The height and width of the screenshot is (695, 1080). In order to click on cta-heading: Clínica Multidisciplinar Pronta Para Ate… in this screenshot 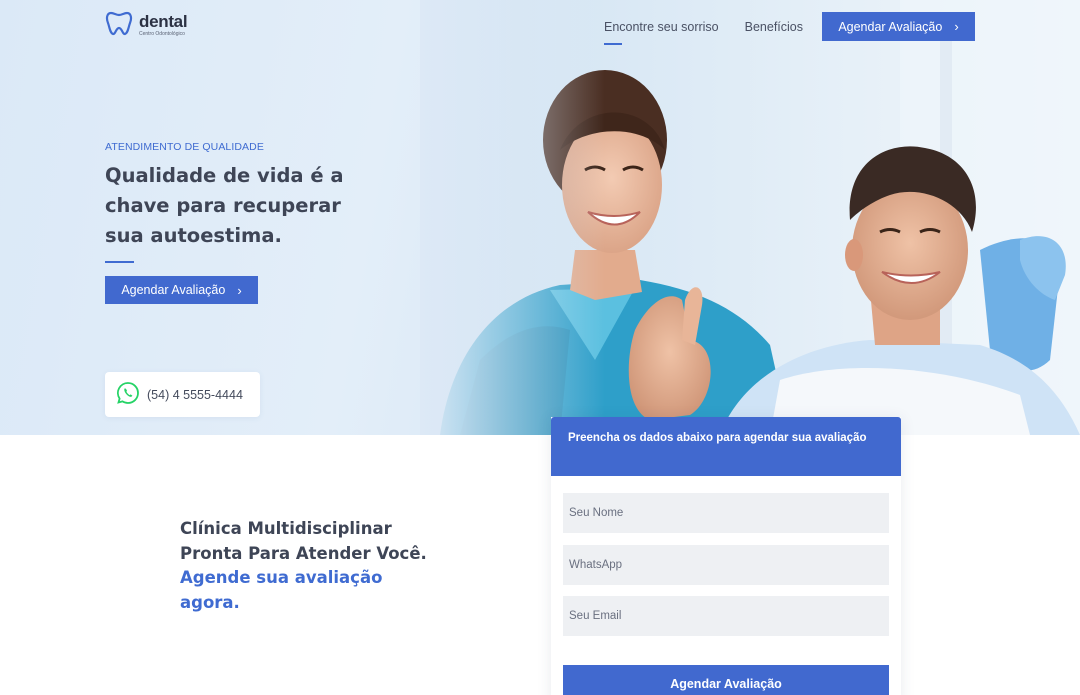, I will do `click(310, 566)`.